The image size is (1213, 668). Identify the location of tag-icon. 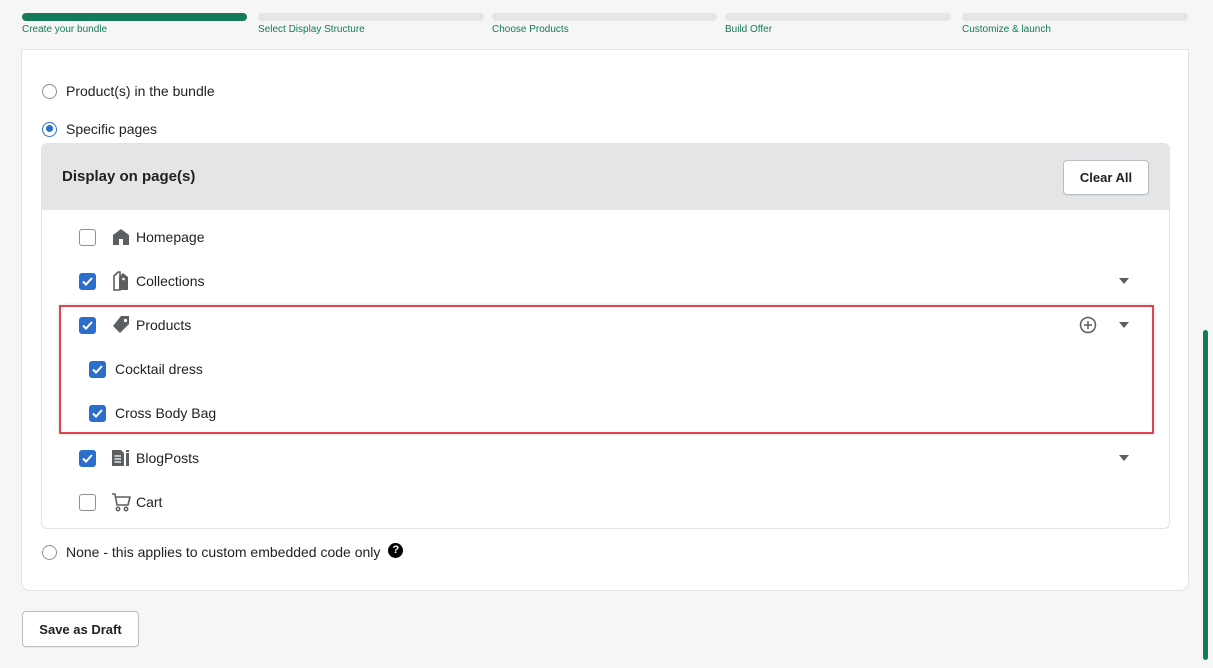
(121, 325).